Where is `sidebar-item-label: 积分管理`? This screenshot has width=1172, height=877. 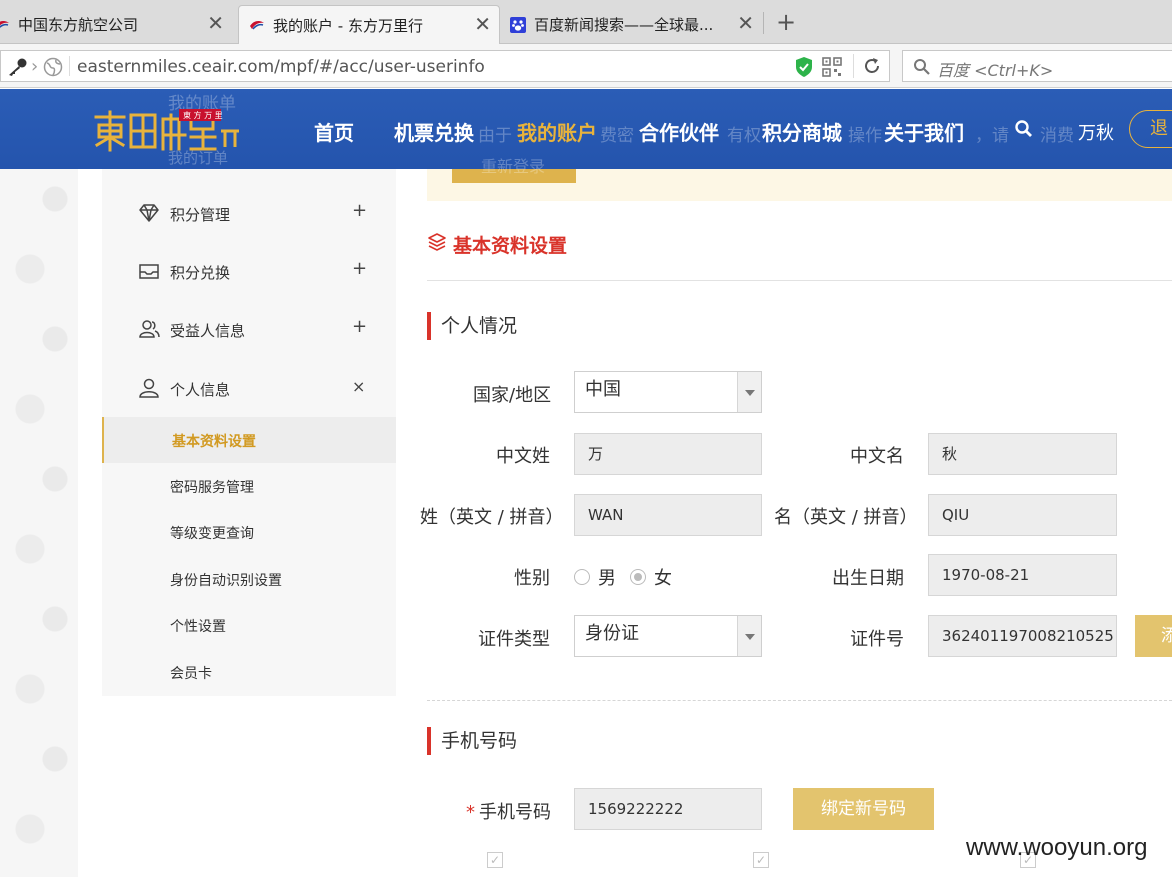 sidebar-item-label: 积分管理 is located at coordinates (200, 215).